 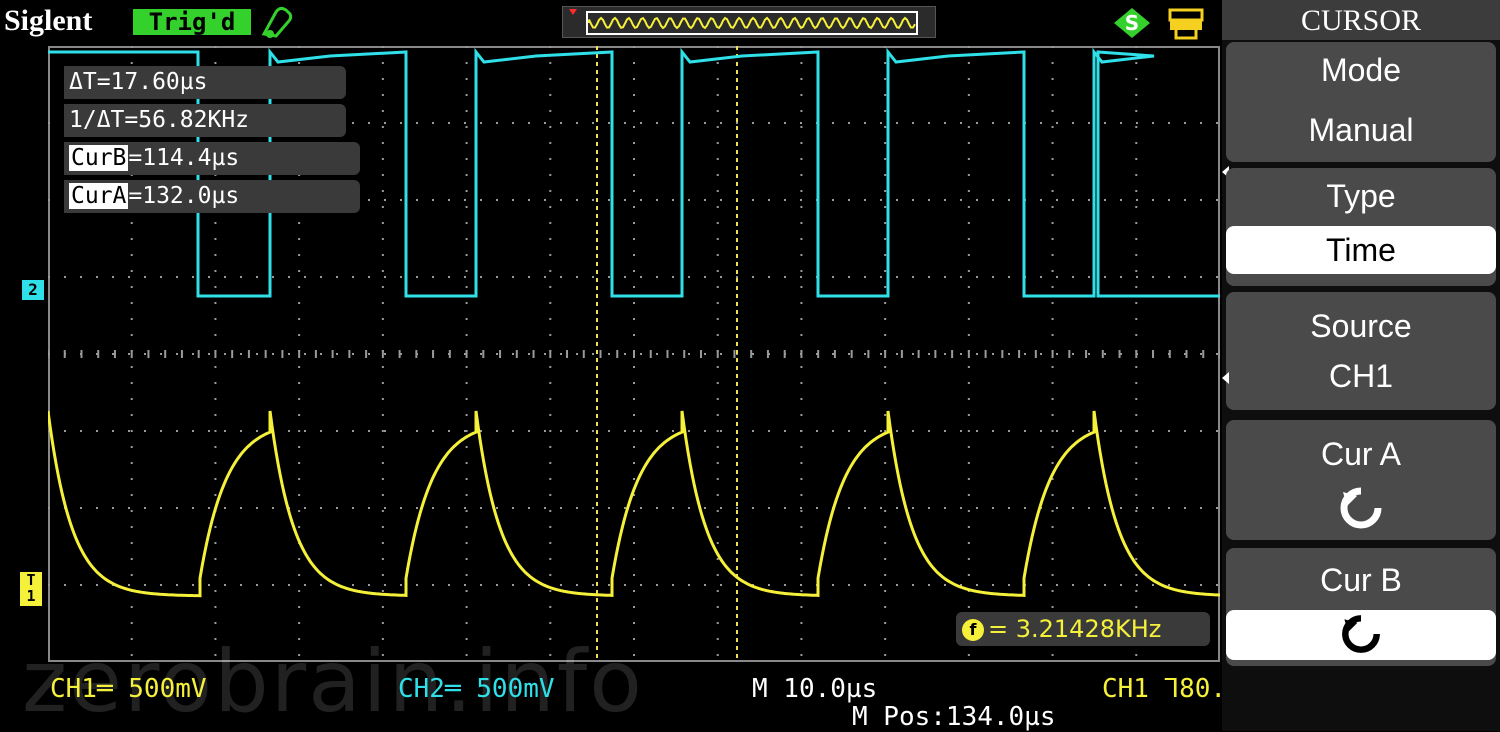 What do you see at coordinates (48, 20) in the screenshot?
I see `brand-logo: Siglent` at bounding box center [48, 20].